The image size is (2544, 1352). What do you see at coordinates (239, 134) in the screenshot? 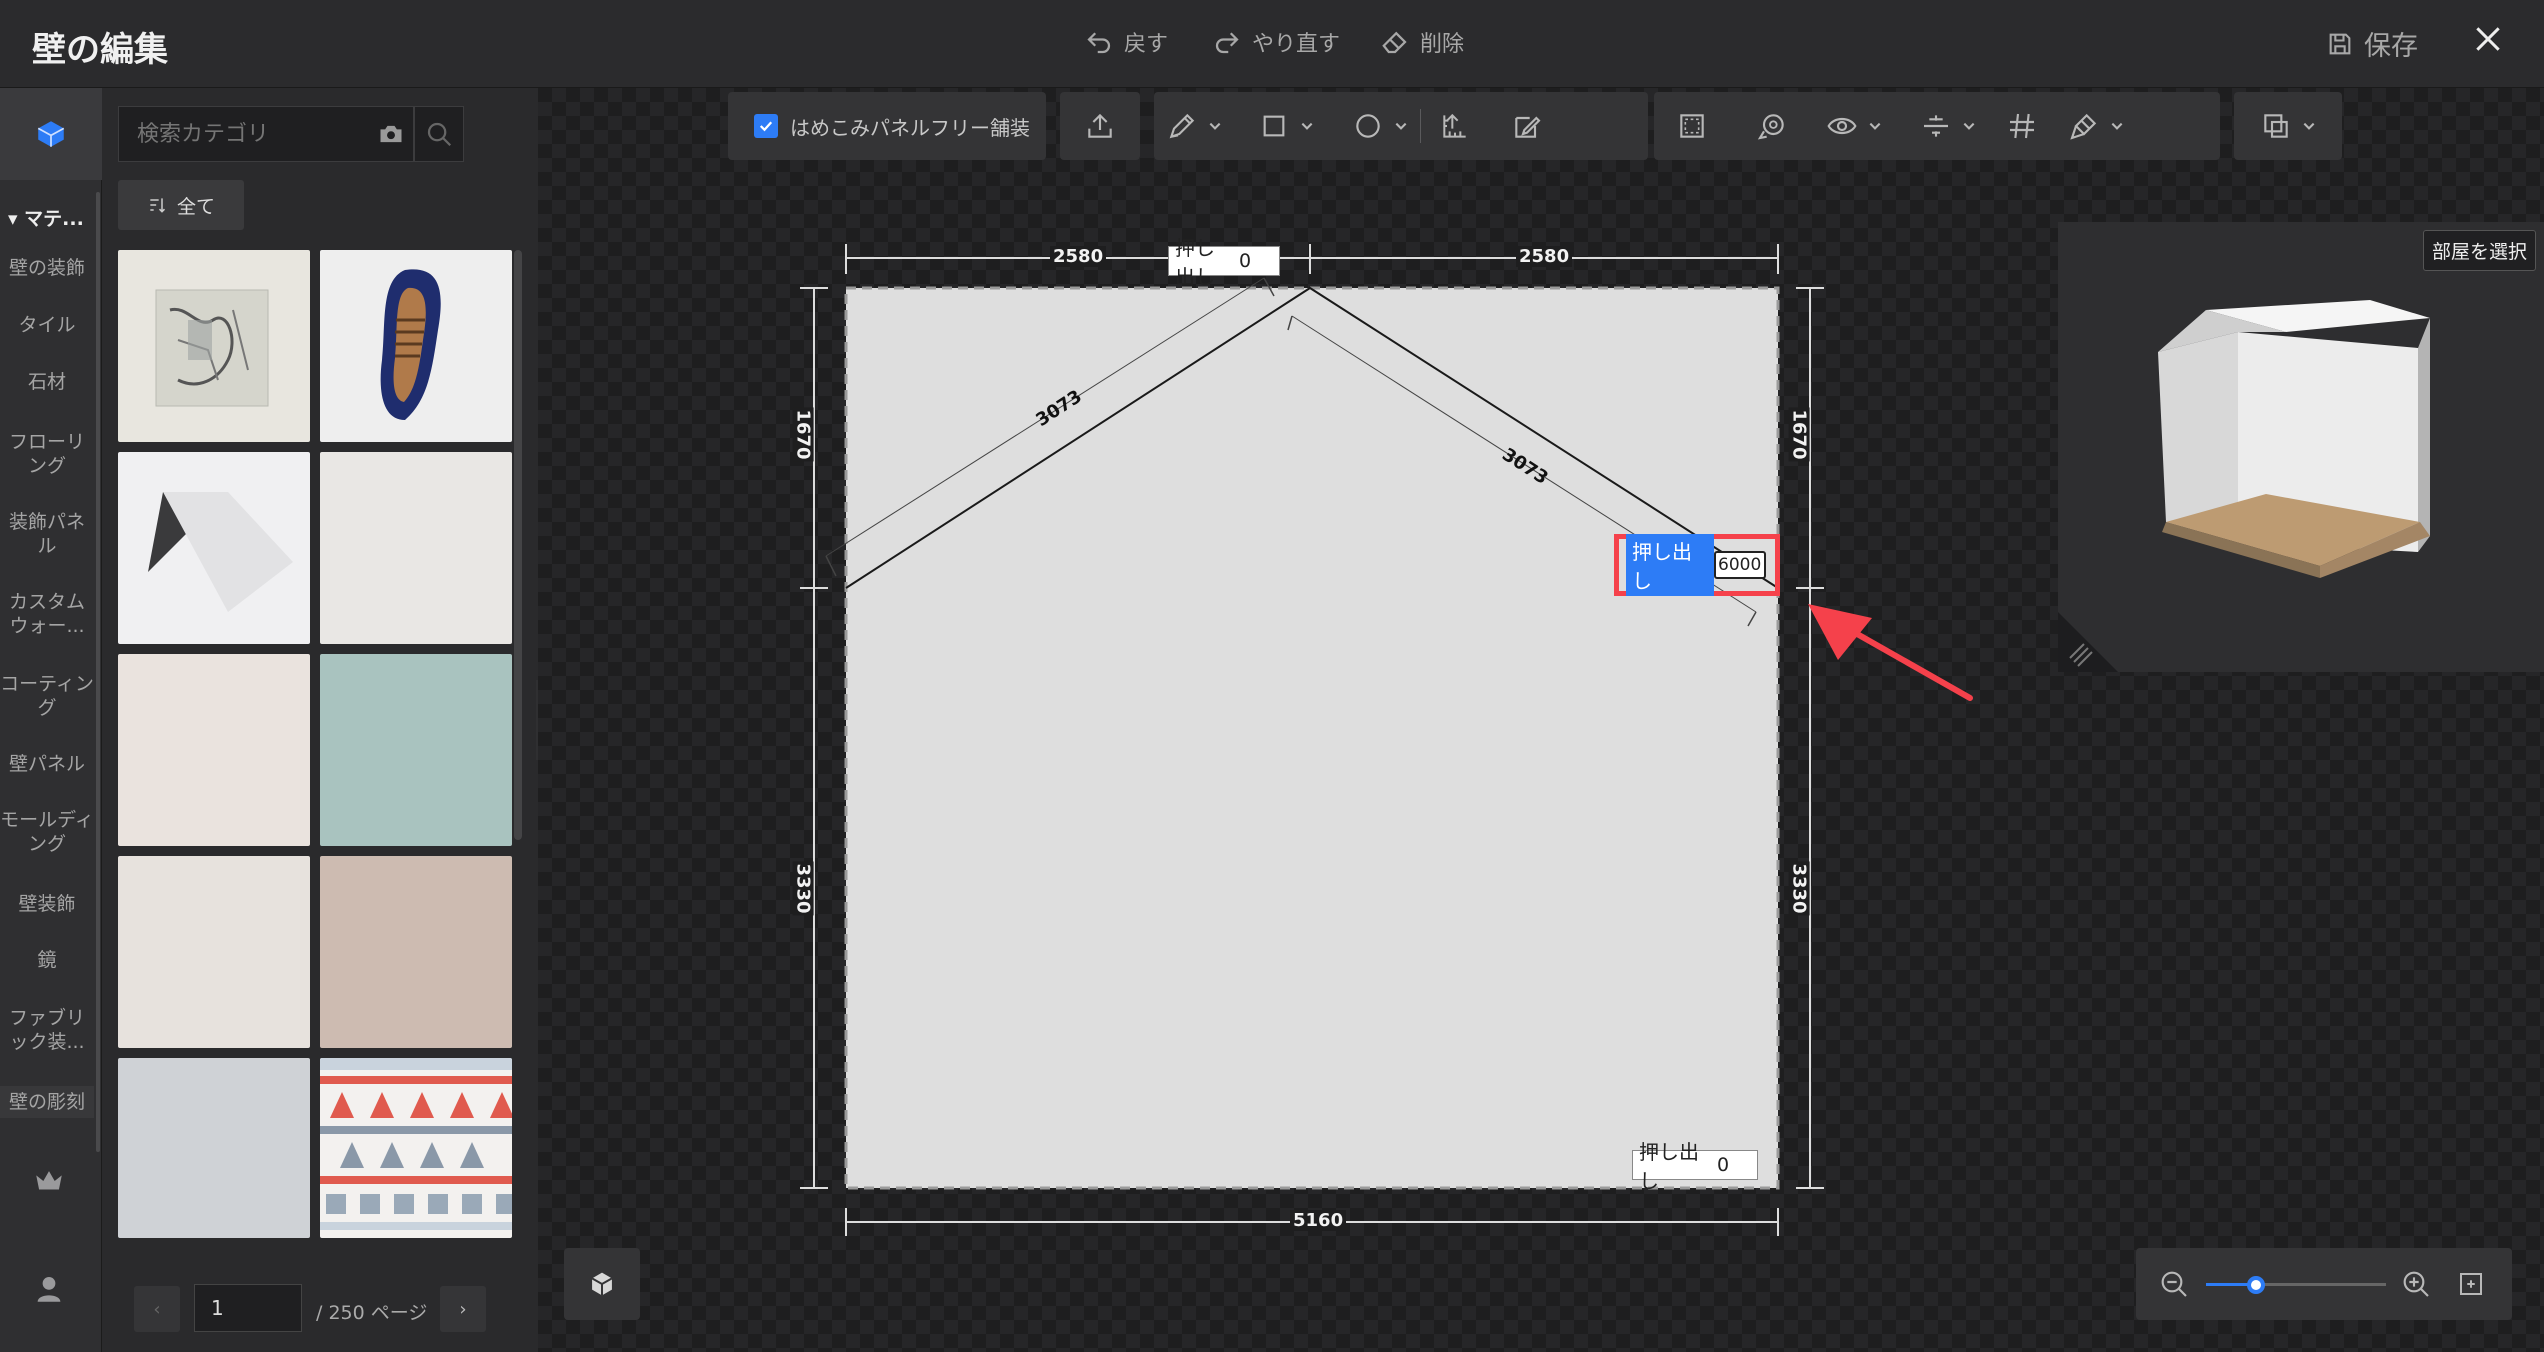
I see `search-input` at bounding box center [239, 134].